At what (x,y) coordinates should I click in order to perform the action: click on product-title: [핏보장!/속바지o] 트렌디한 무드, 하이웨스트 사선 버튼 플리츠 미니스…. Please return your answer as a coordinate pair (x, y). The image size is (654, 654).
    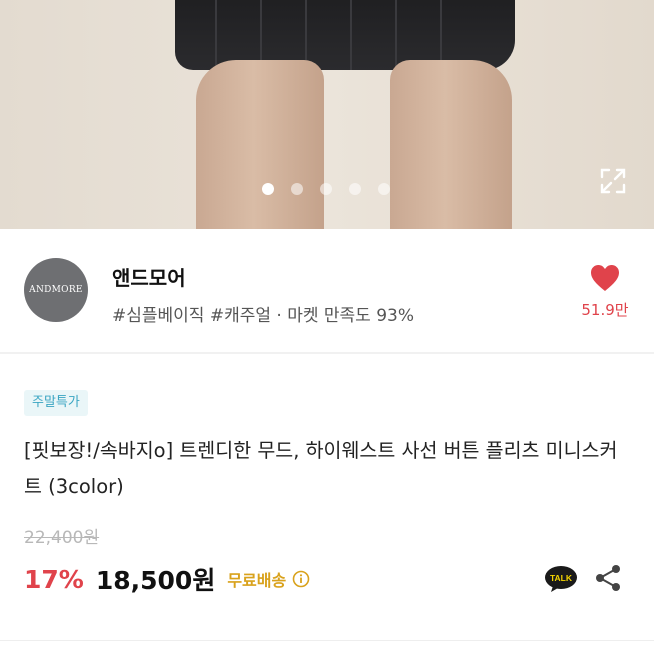
    Looking at the image, I should click on (321, 468).